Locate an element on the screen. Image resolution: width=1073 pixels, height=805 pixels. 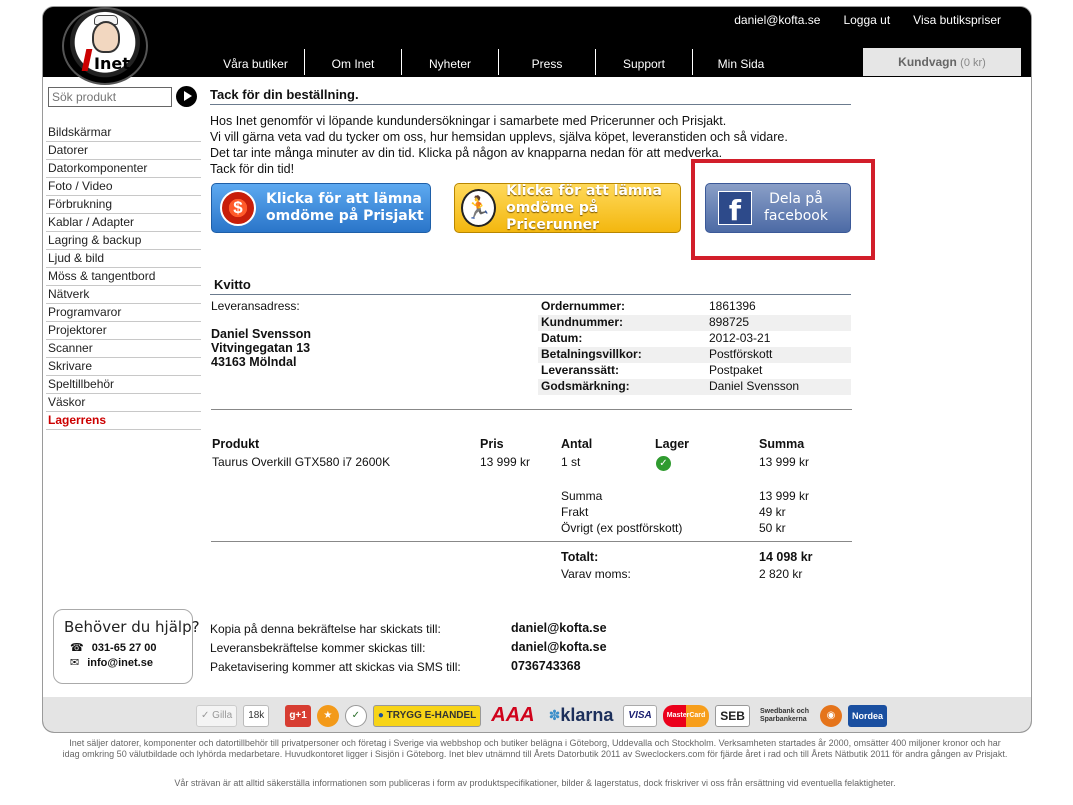
help-phone-row: ☎ 031-65 27 00 is located at coordinates (126, 648).